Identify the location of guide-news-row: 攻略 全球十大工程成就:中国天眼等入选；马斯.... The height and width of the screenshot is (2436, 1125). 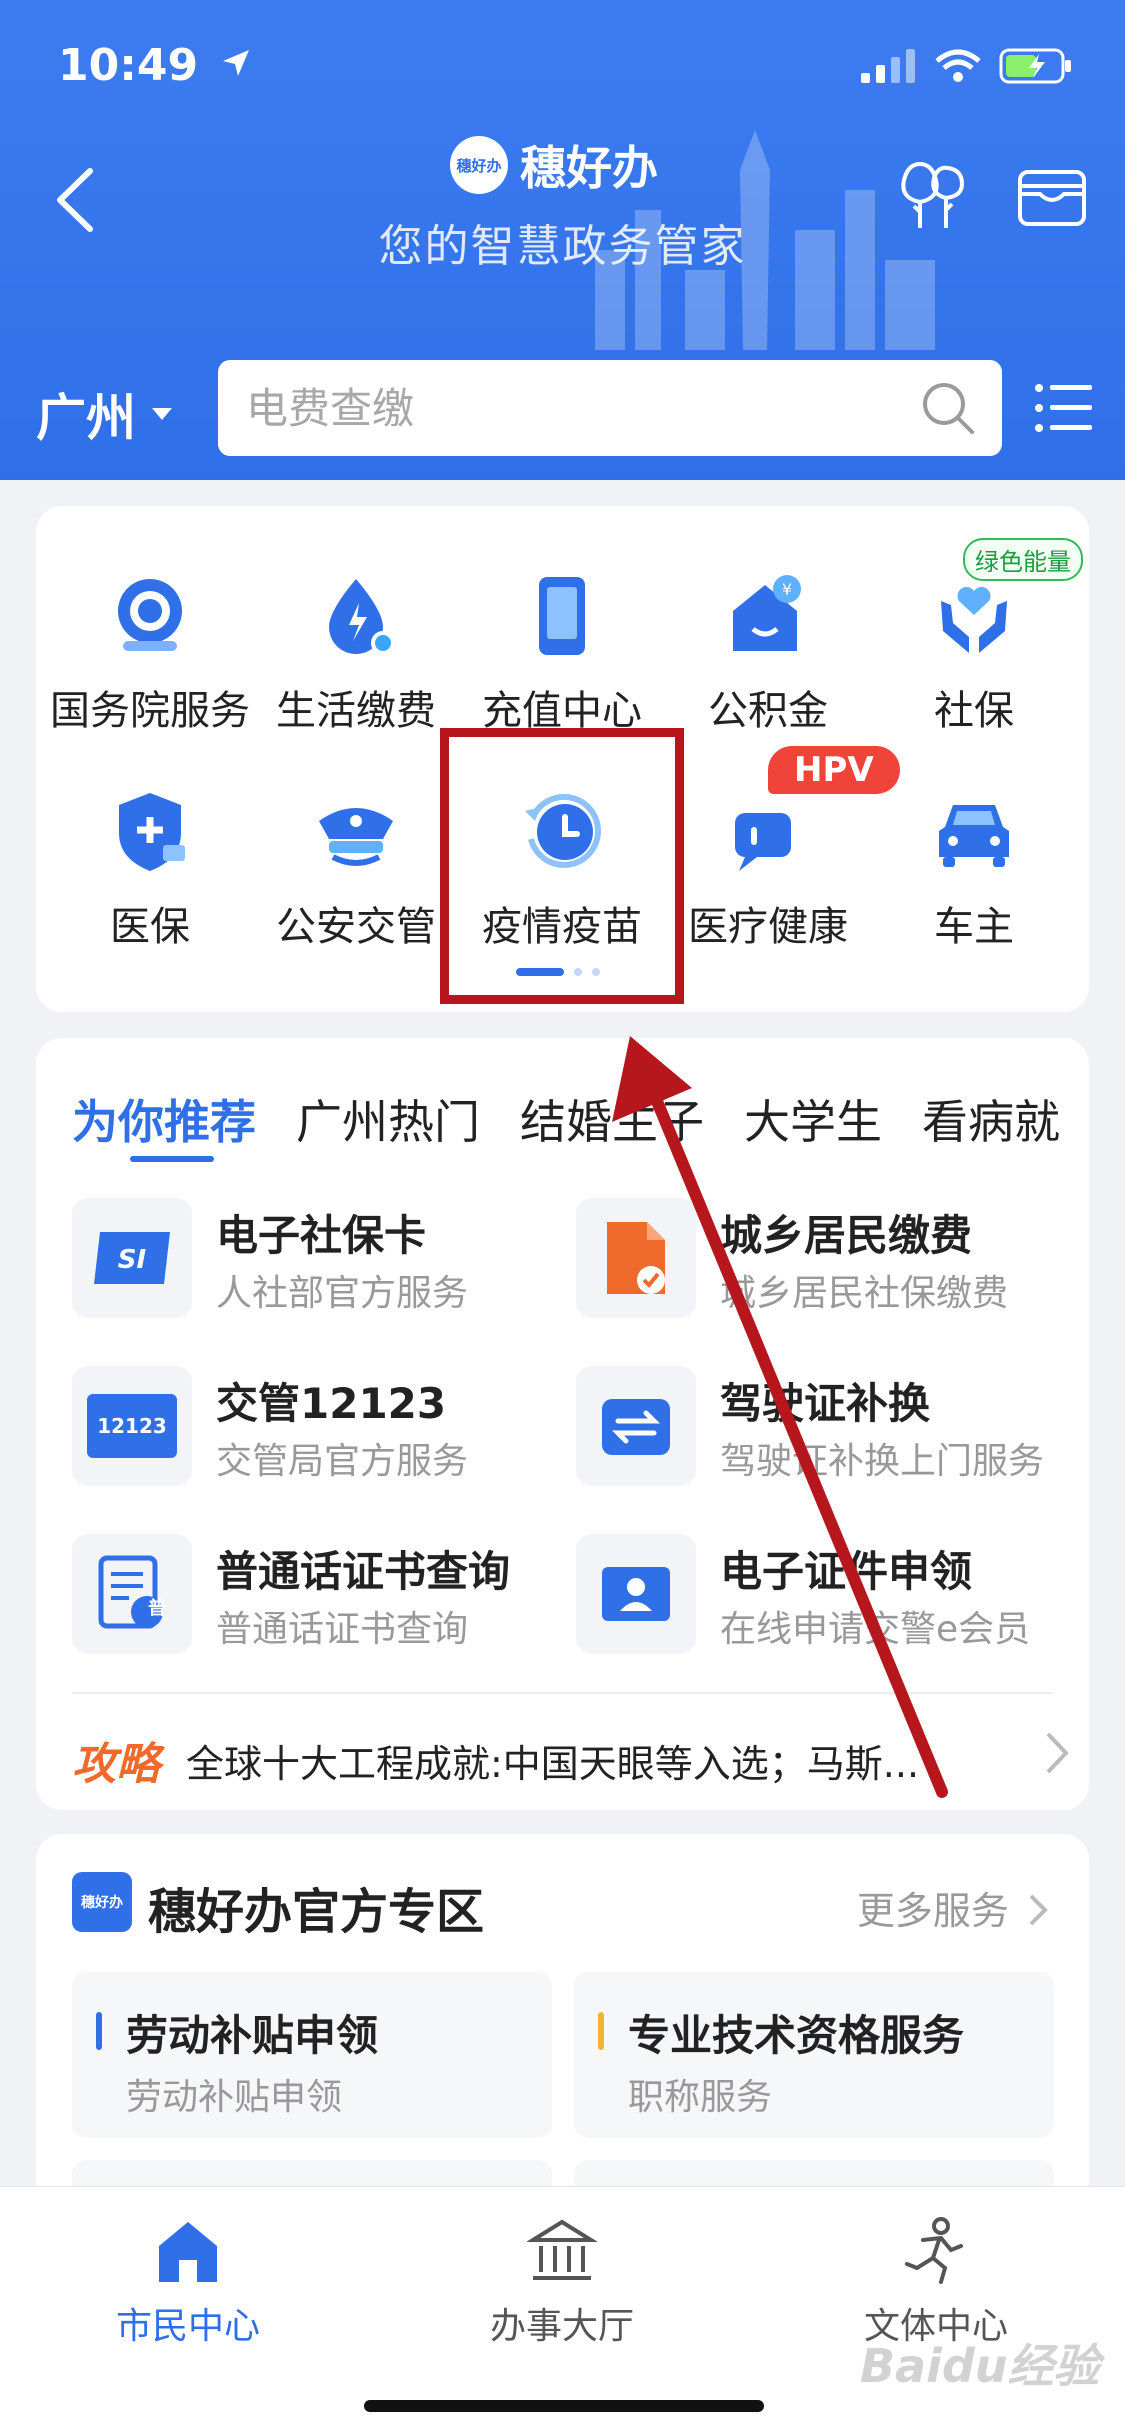
(572, 1760).